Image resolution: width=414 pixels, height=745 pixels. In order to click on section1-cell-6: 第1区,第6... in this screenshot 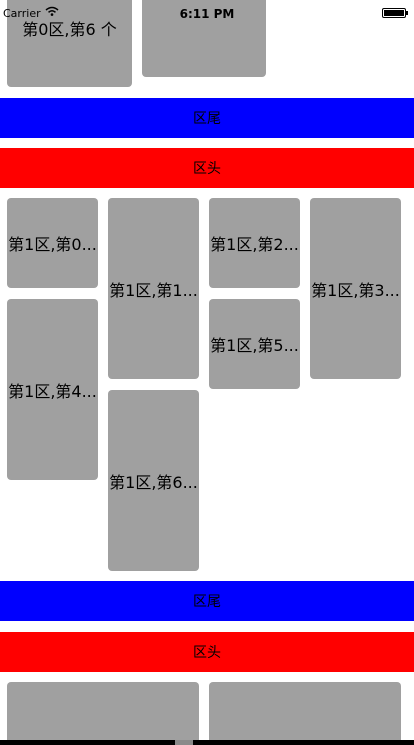, I will do `click(153, 480)`.